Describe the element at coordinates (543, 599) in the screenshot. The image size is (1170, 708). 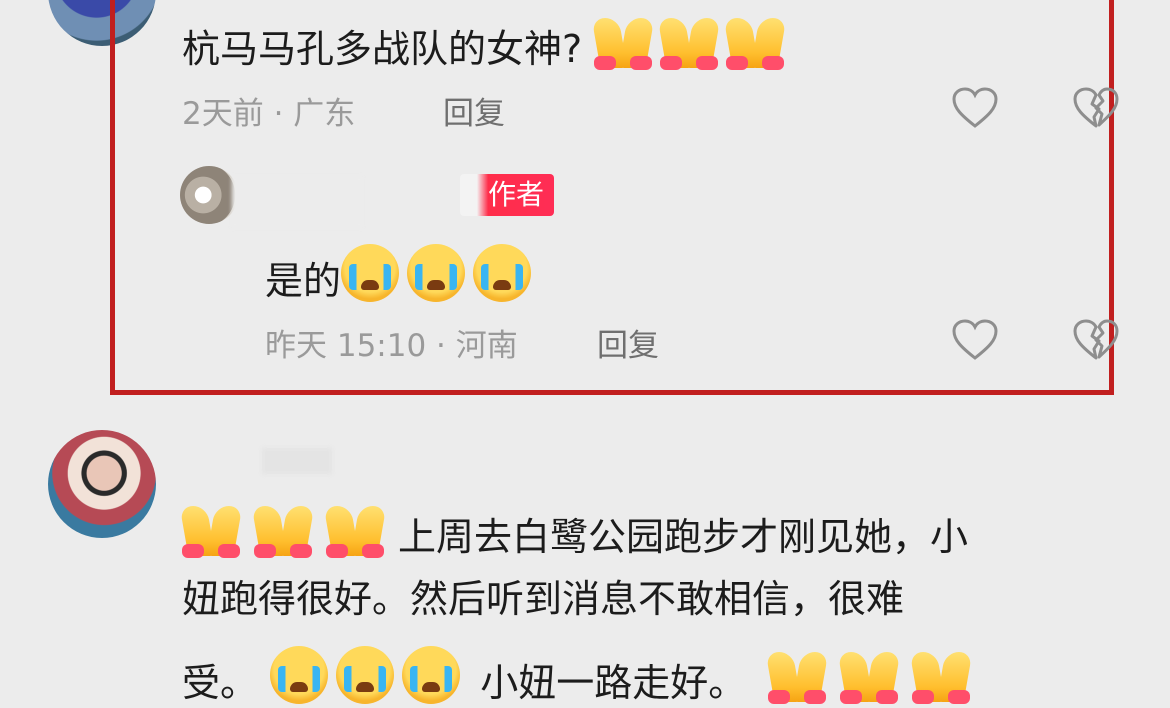
I see `comment-line-2: 妞跑得很好。然后听到消息不敢相信，很难` at that location.